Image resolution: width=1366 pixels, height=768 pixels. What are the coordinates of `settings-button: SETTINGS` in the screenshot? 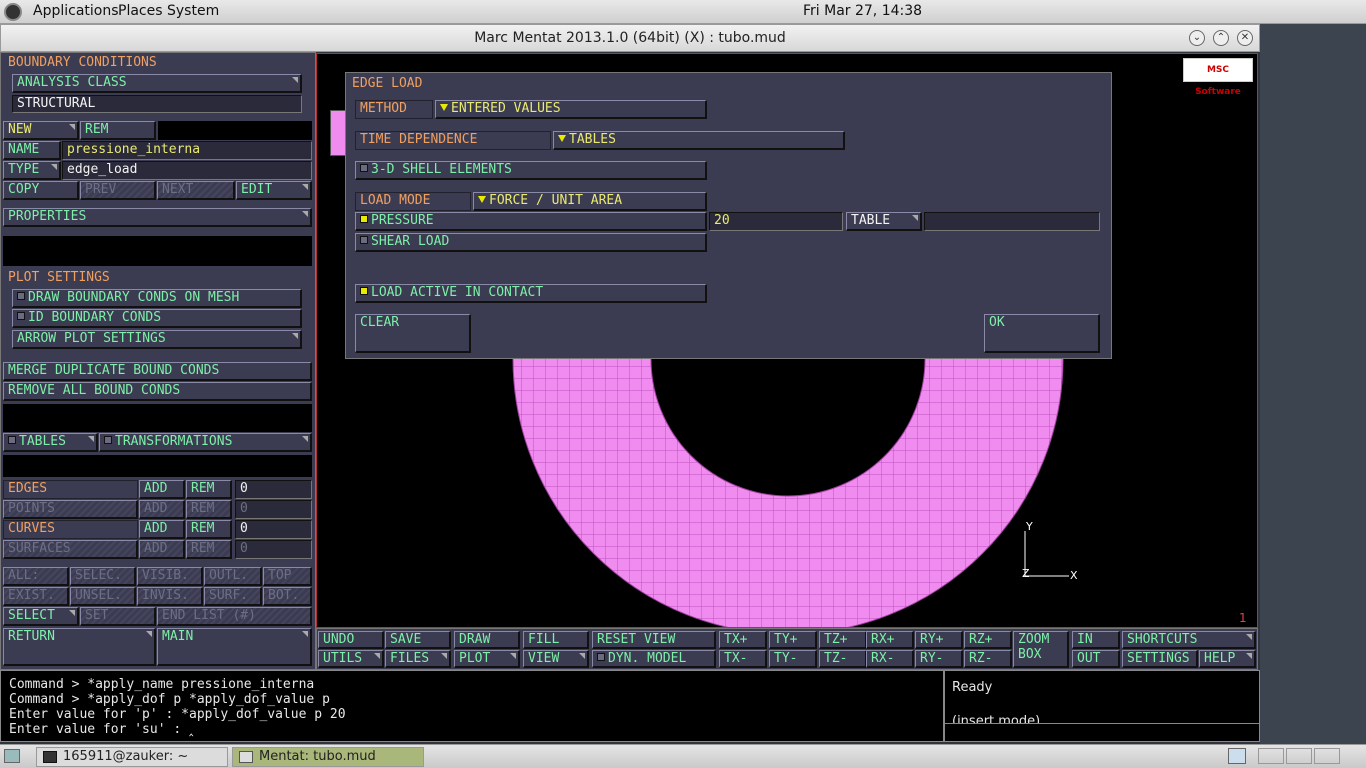 It's located at (1160, 659).